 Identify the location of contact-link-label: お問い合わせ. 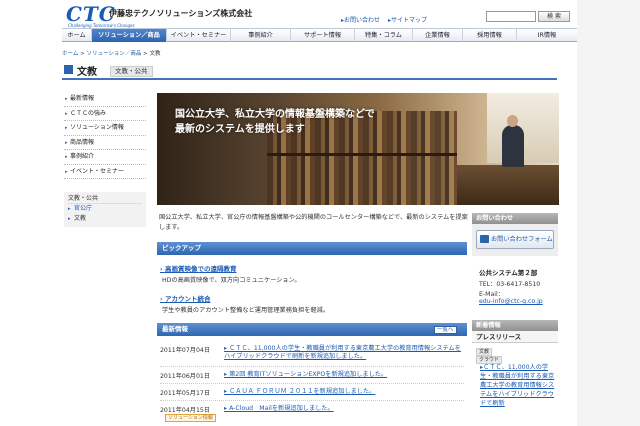
(362, 20).